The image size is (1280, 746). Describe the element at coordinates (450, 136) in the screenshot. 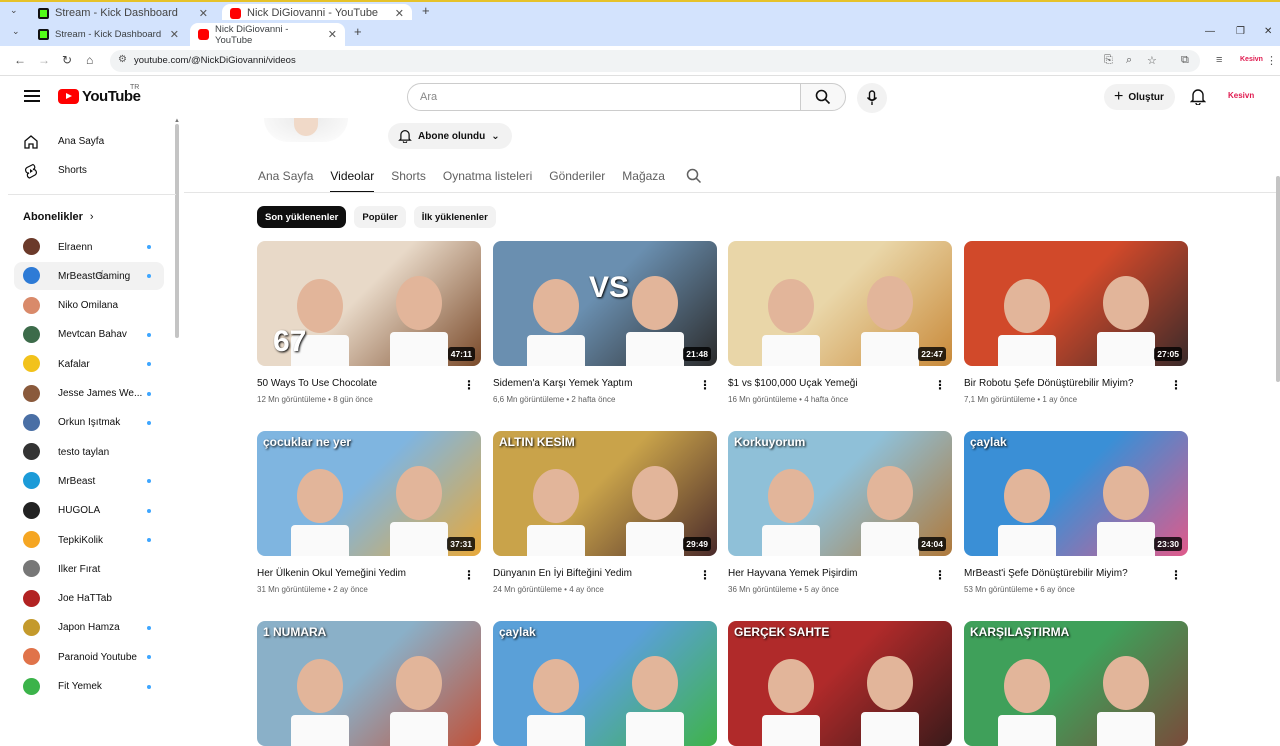

I see `subscribed-button: Abone olundu ⌄` at that location.